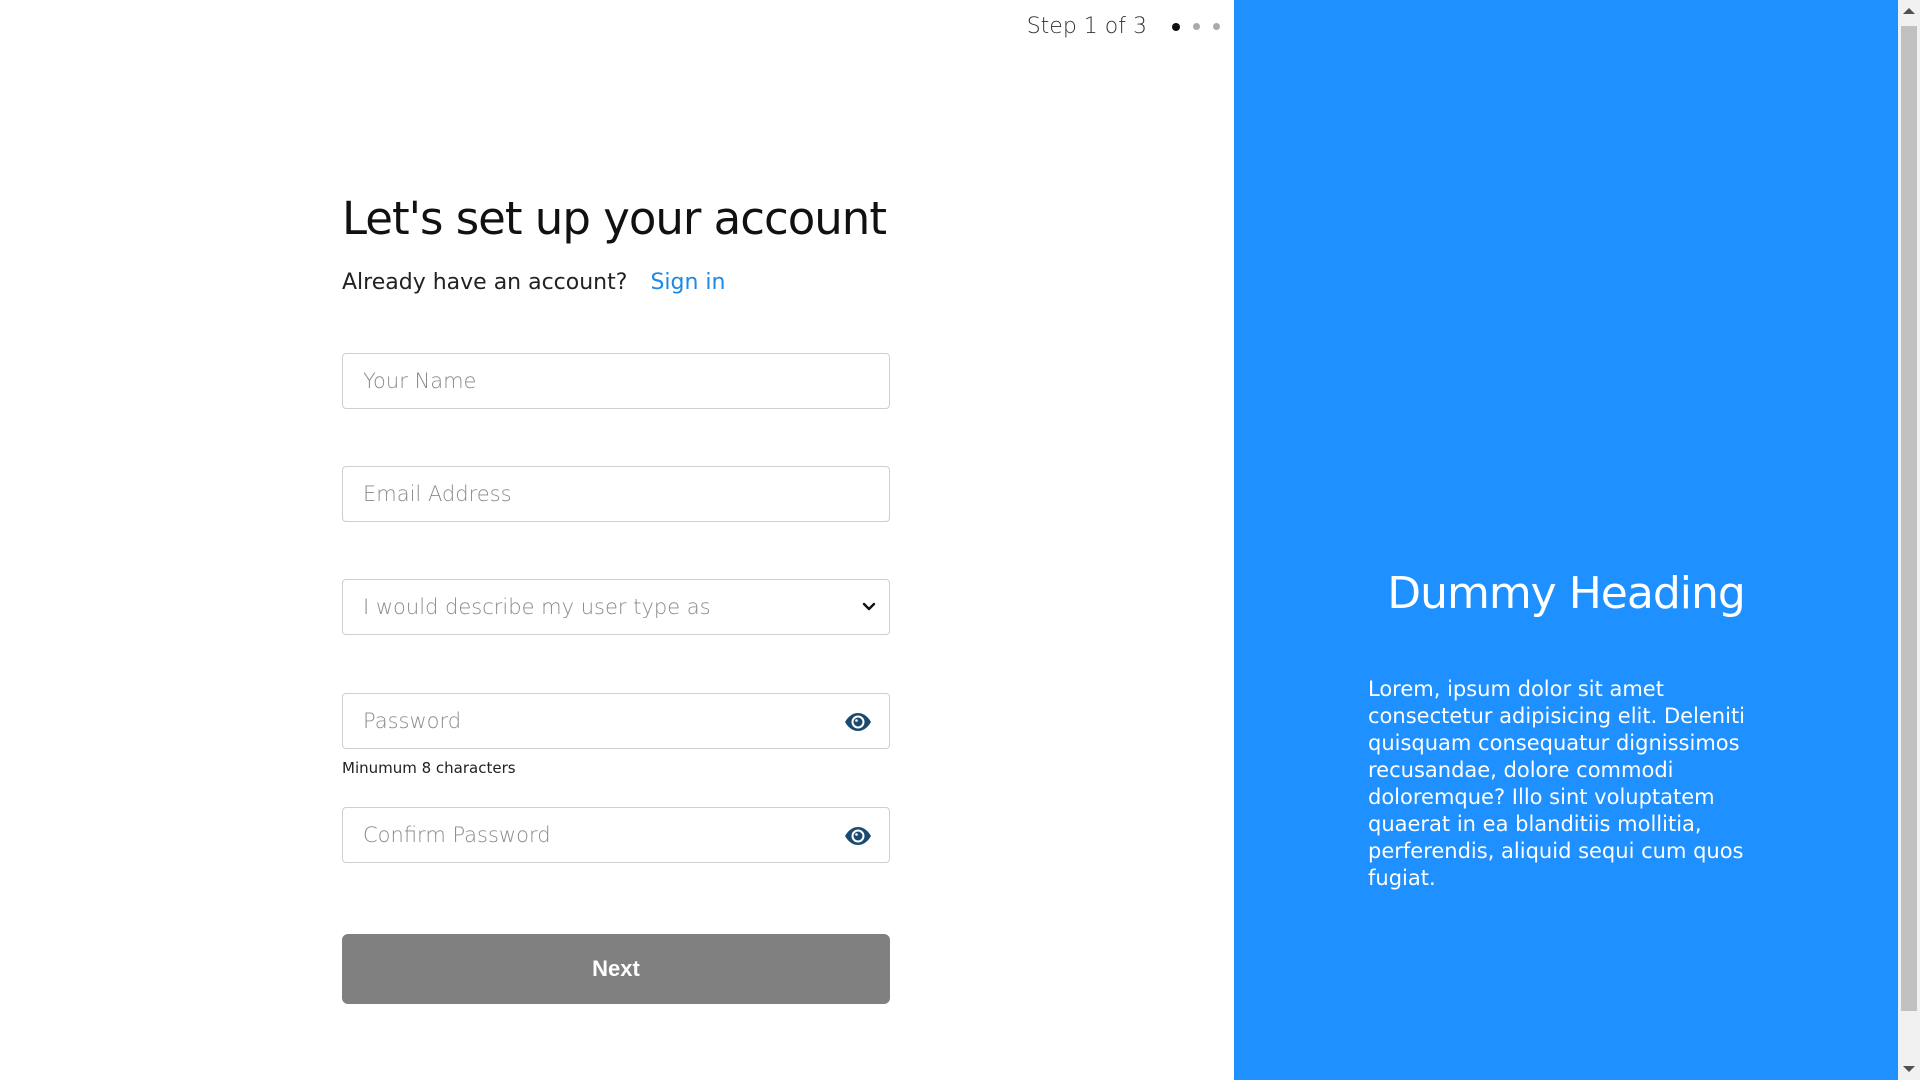 The image size is (1920, 1080). I want to click on scroll-up-arrow-icon, so click(1909, 11).